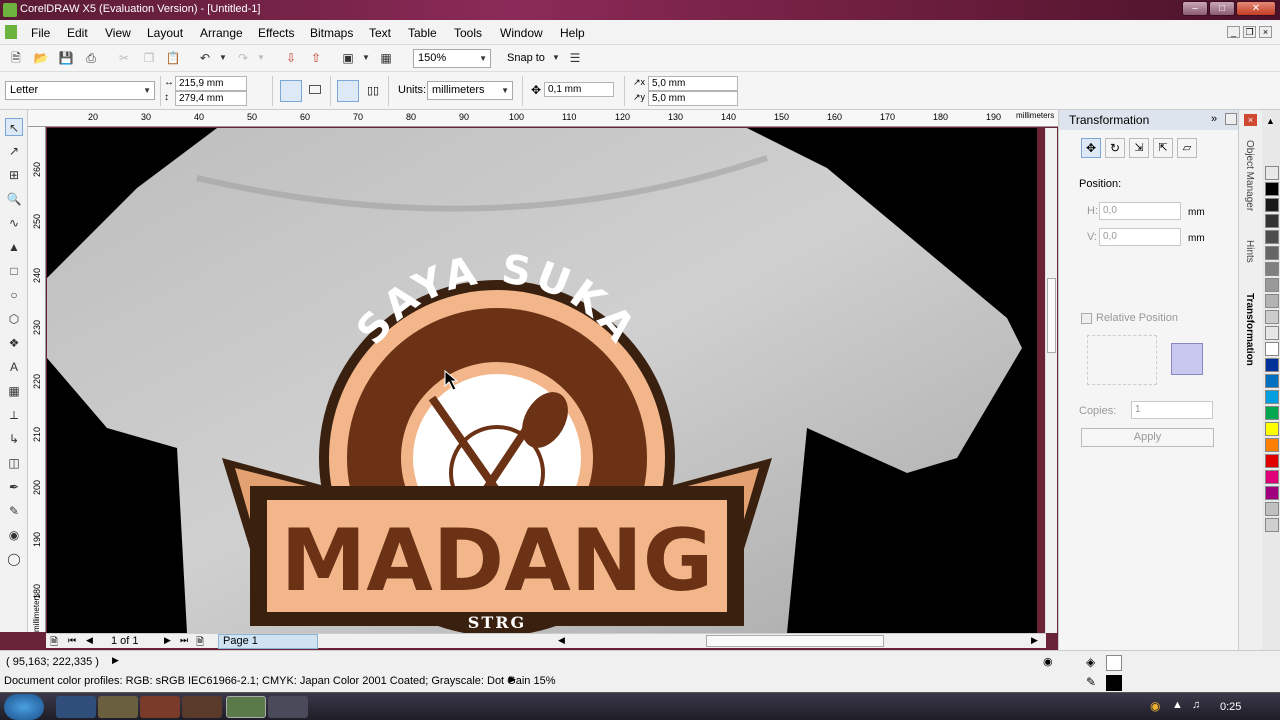 The height and width of the screenshot is (720, 1280). I want to click on eyedropper-tool-icon: ✒, so click(14, 487).